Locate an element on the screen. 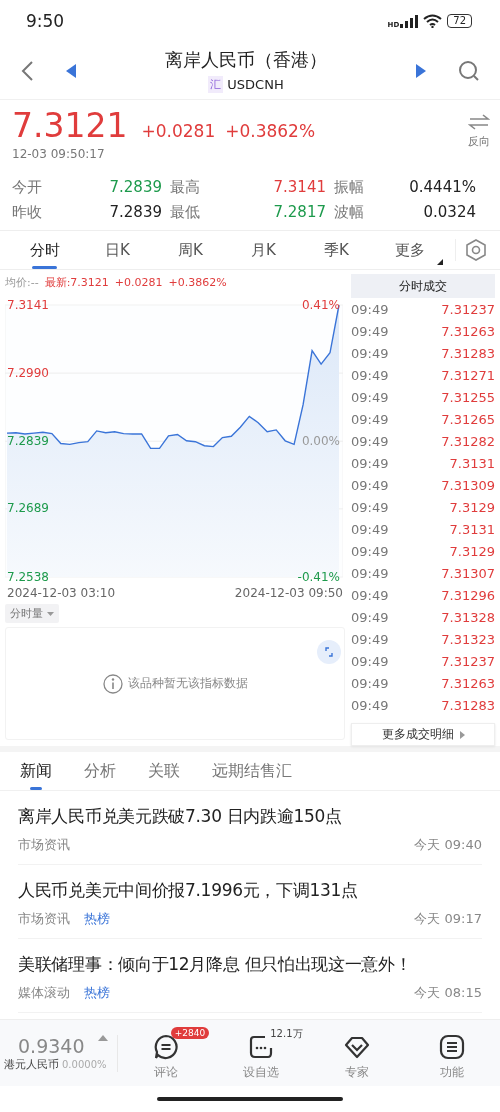 This screenshot has height=1112, width=500. chart-tab: 周K is located at coordinates (190, 250).